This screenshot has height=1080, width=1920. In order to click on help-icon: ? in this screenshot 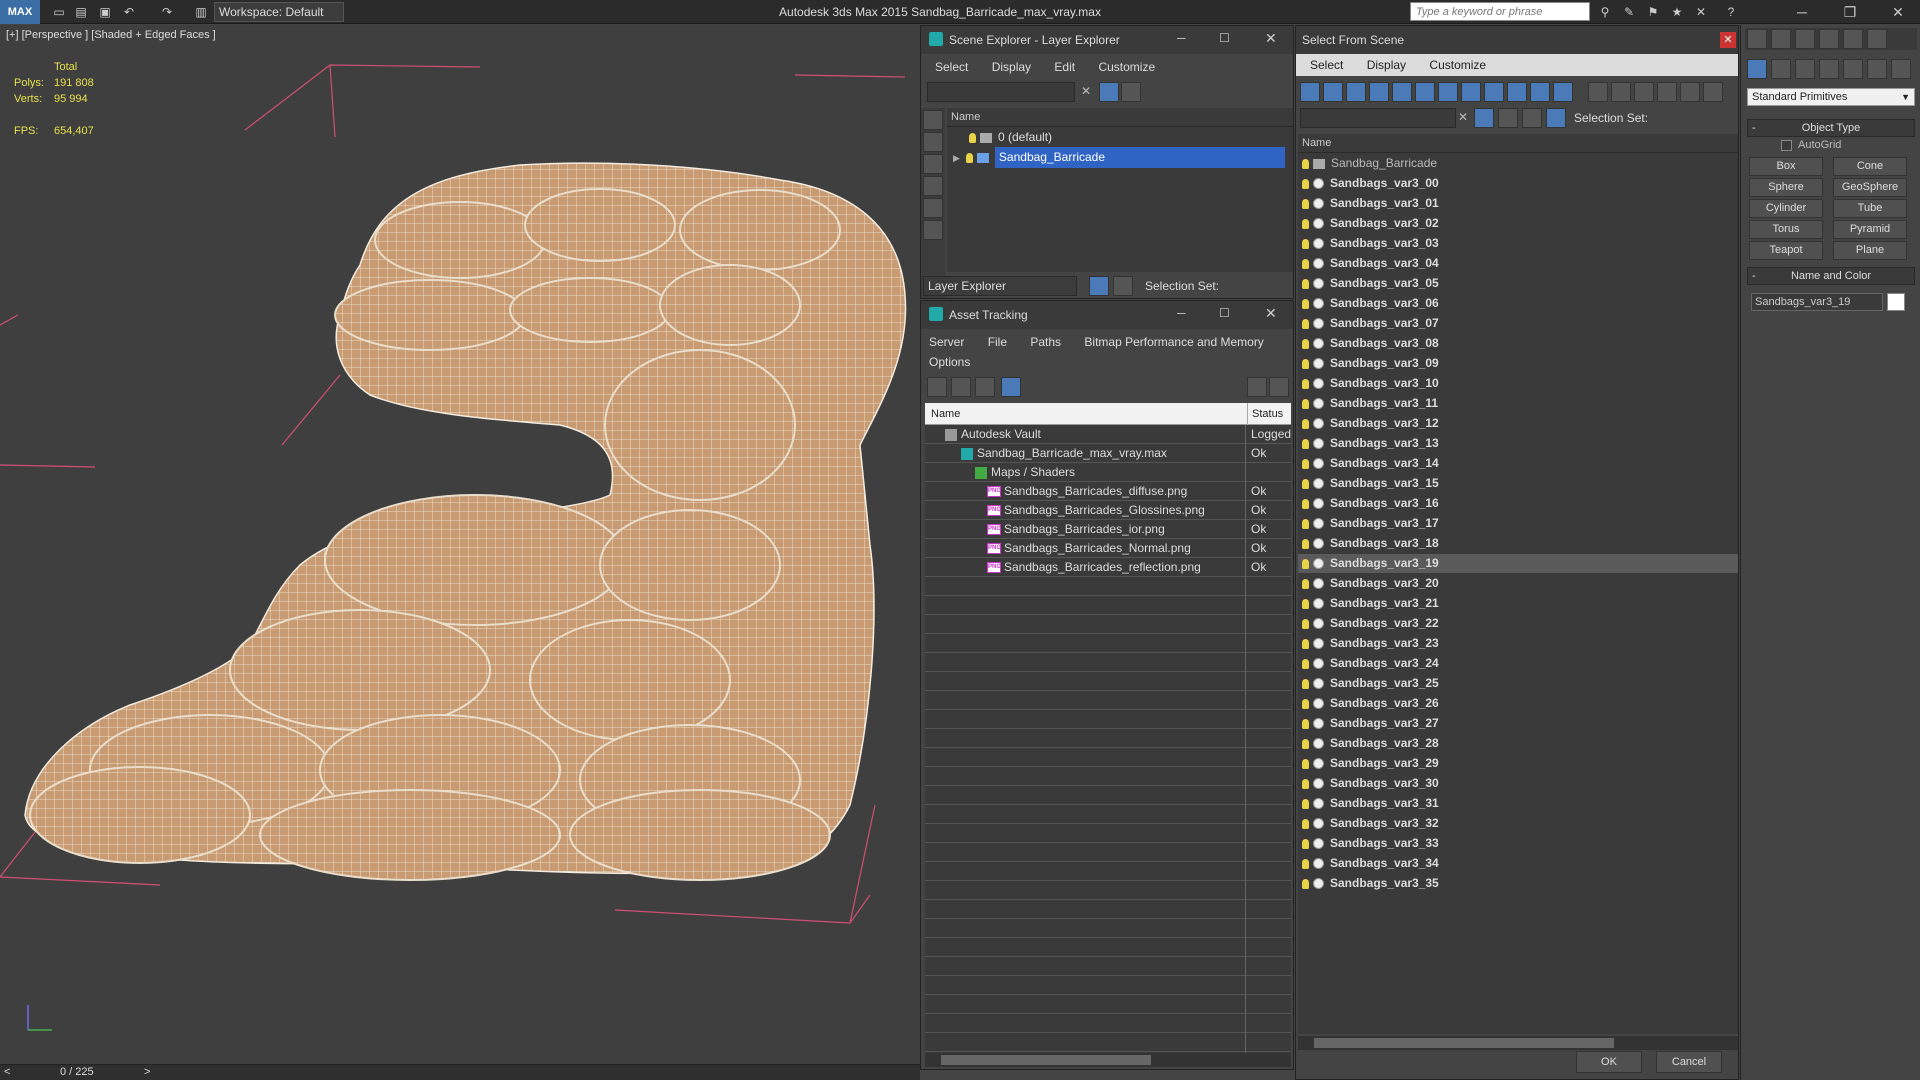, I will do `click(1731, 12)`.